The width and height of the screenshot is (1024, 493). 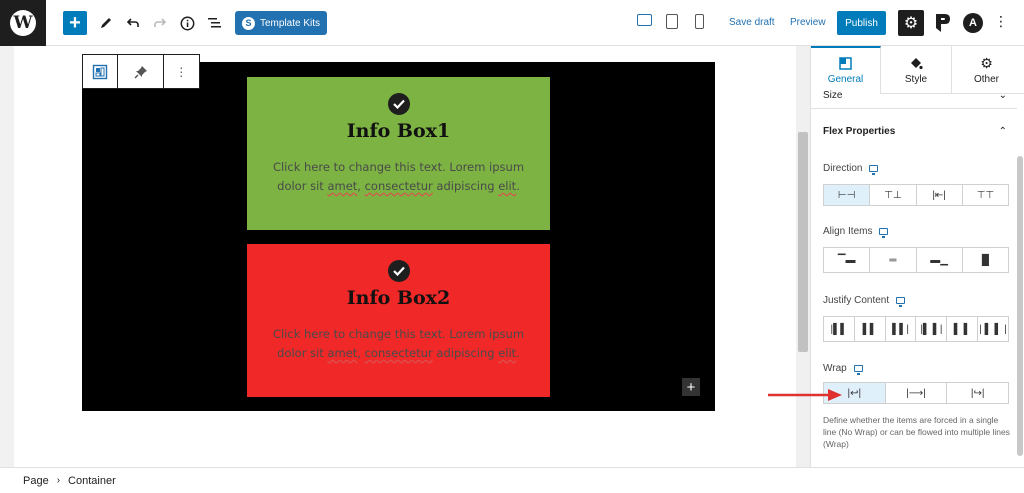 What do you see at coordinates (916, 70) in the screenshot?
I see `tab-style: Style` at bounding box center [916, 70].